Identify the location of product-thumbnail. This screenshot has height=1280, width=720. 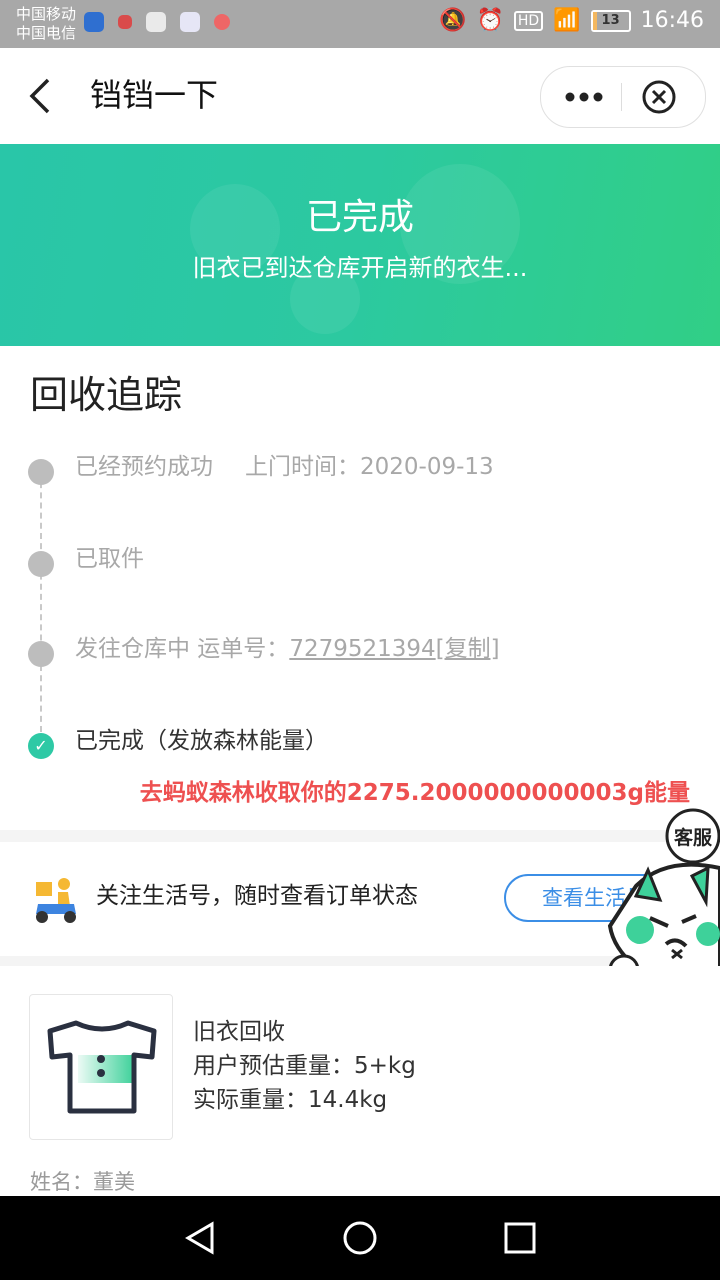
(101, 1067).